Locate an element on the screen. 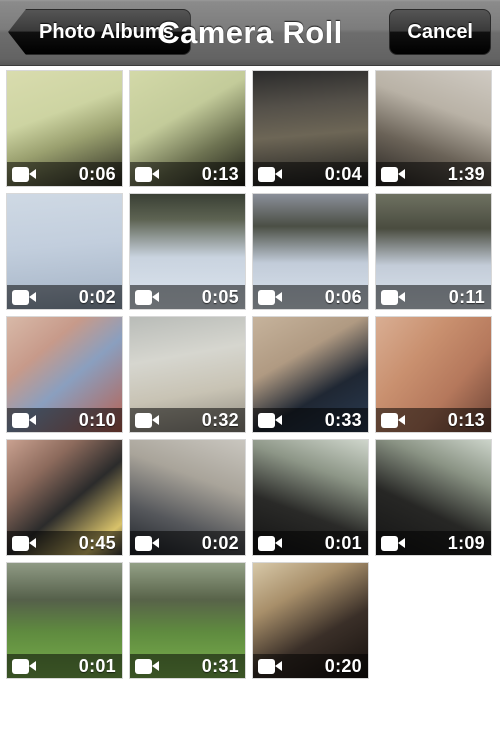  video-thumbnail: 0:33 is located at coordinates (310, 374).